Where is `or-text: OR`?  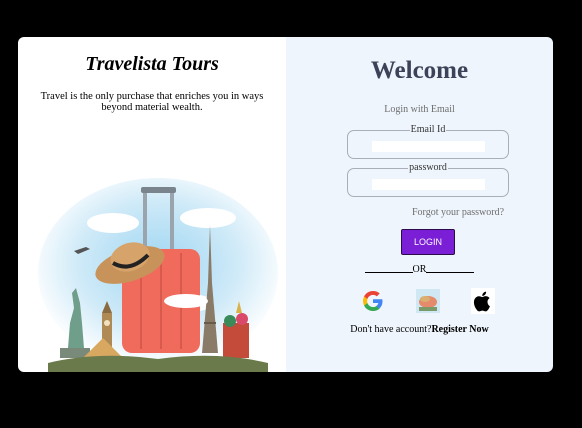 or-text: OR is located at coordinates (419, 269).